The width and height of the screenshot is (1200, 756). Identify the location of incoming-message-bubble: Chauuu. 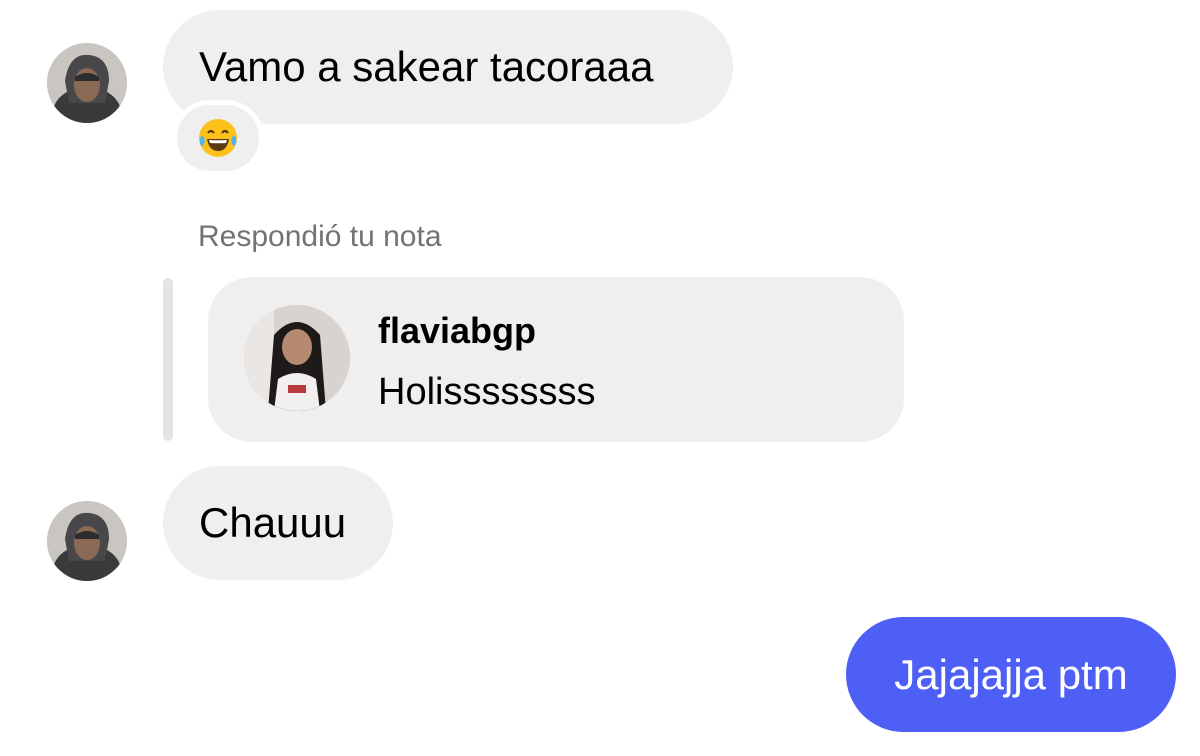
(278, 523).